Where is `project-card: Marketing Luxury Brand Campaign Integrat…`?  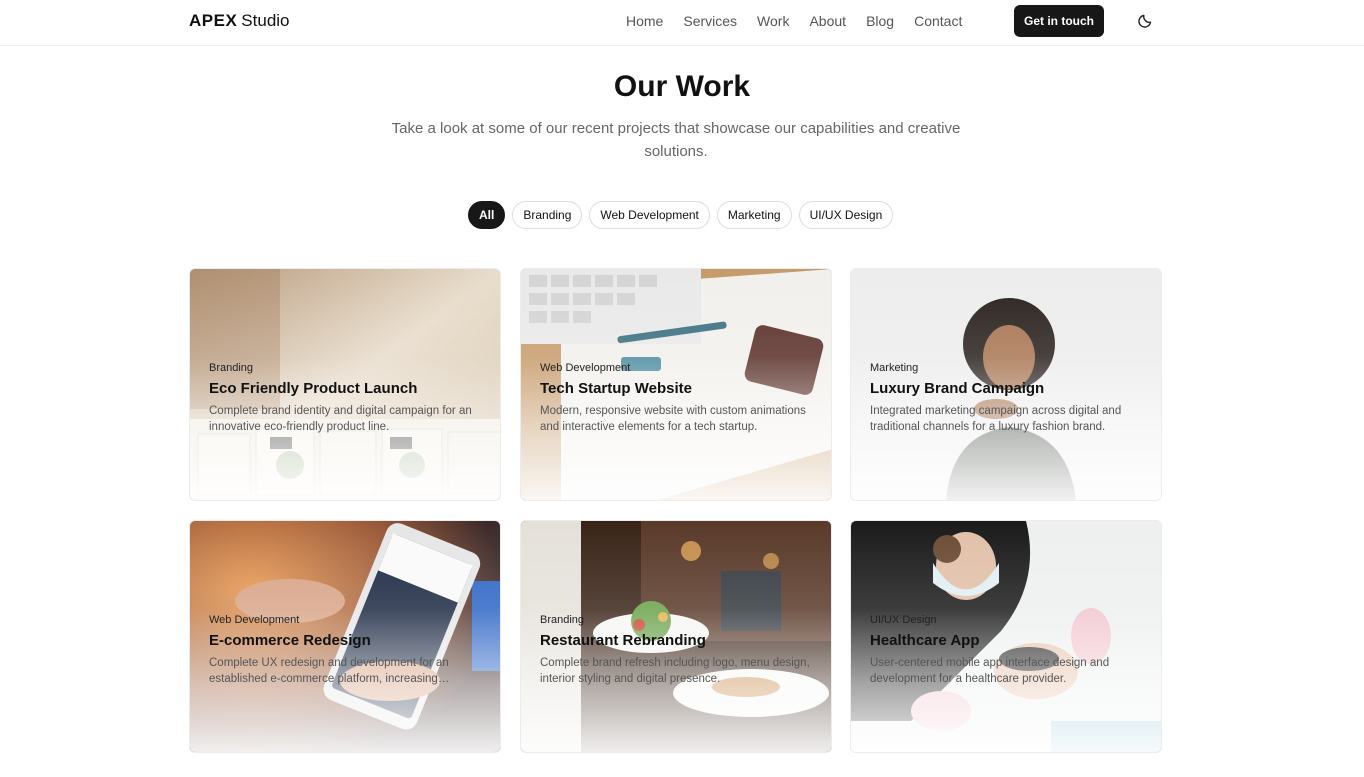 project-card: Marketing Luxury Brand Campaign Integrat… is located at coordinates (1006, 384).